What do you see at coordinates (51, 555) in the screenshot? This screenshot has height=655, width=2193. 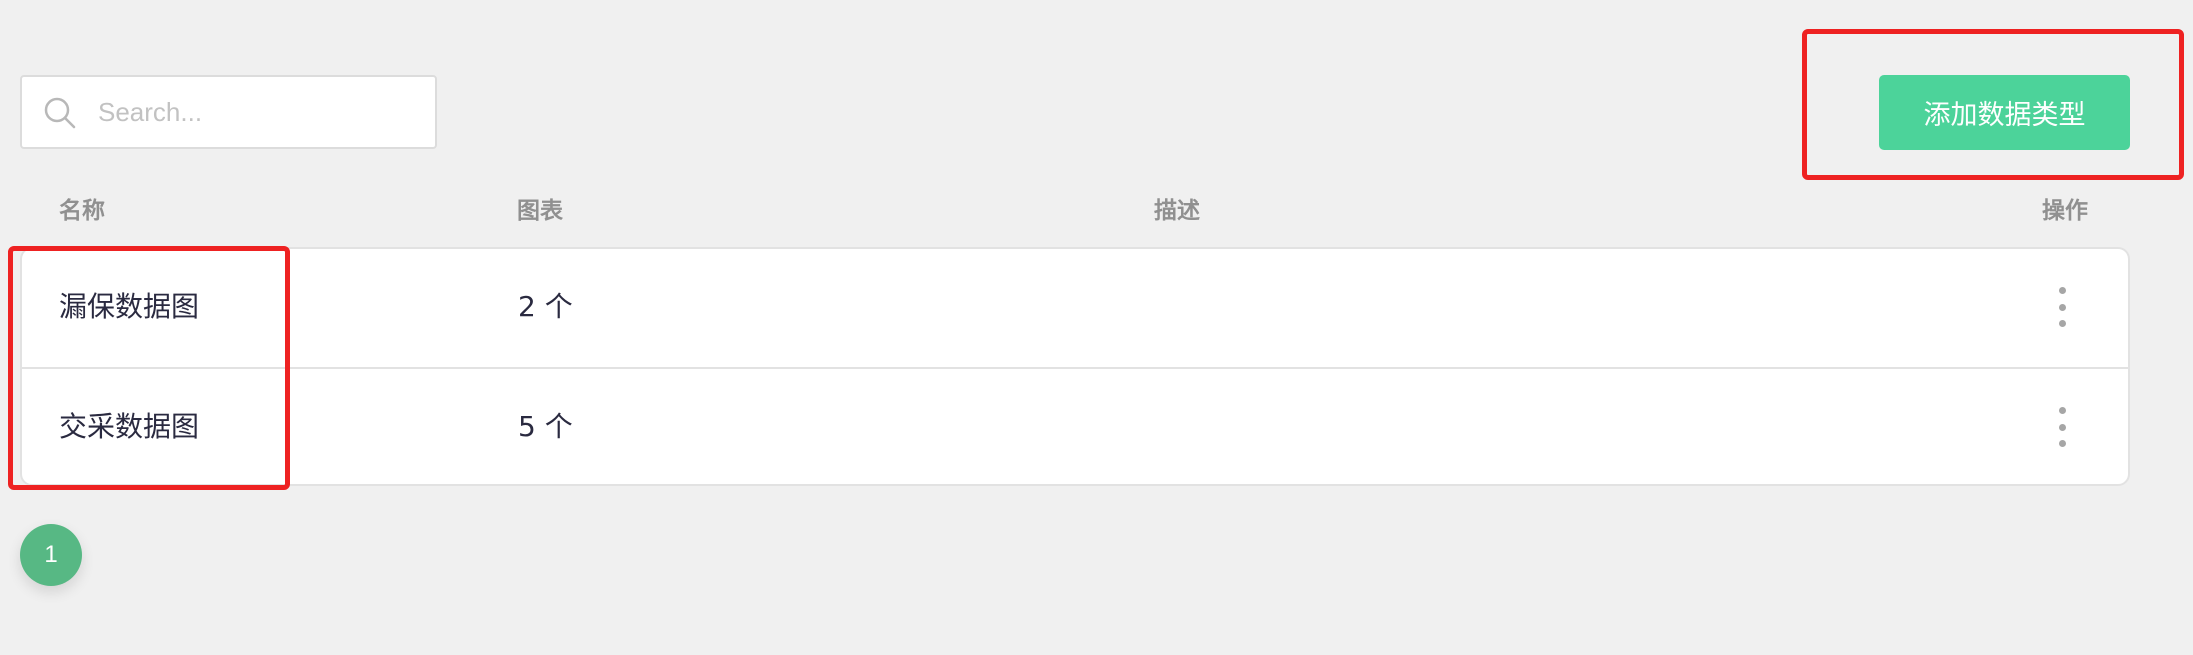 I see `pagination-page-button: 1` at bounding box center [51, 555].